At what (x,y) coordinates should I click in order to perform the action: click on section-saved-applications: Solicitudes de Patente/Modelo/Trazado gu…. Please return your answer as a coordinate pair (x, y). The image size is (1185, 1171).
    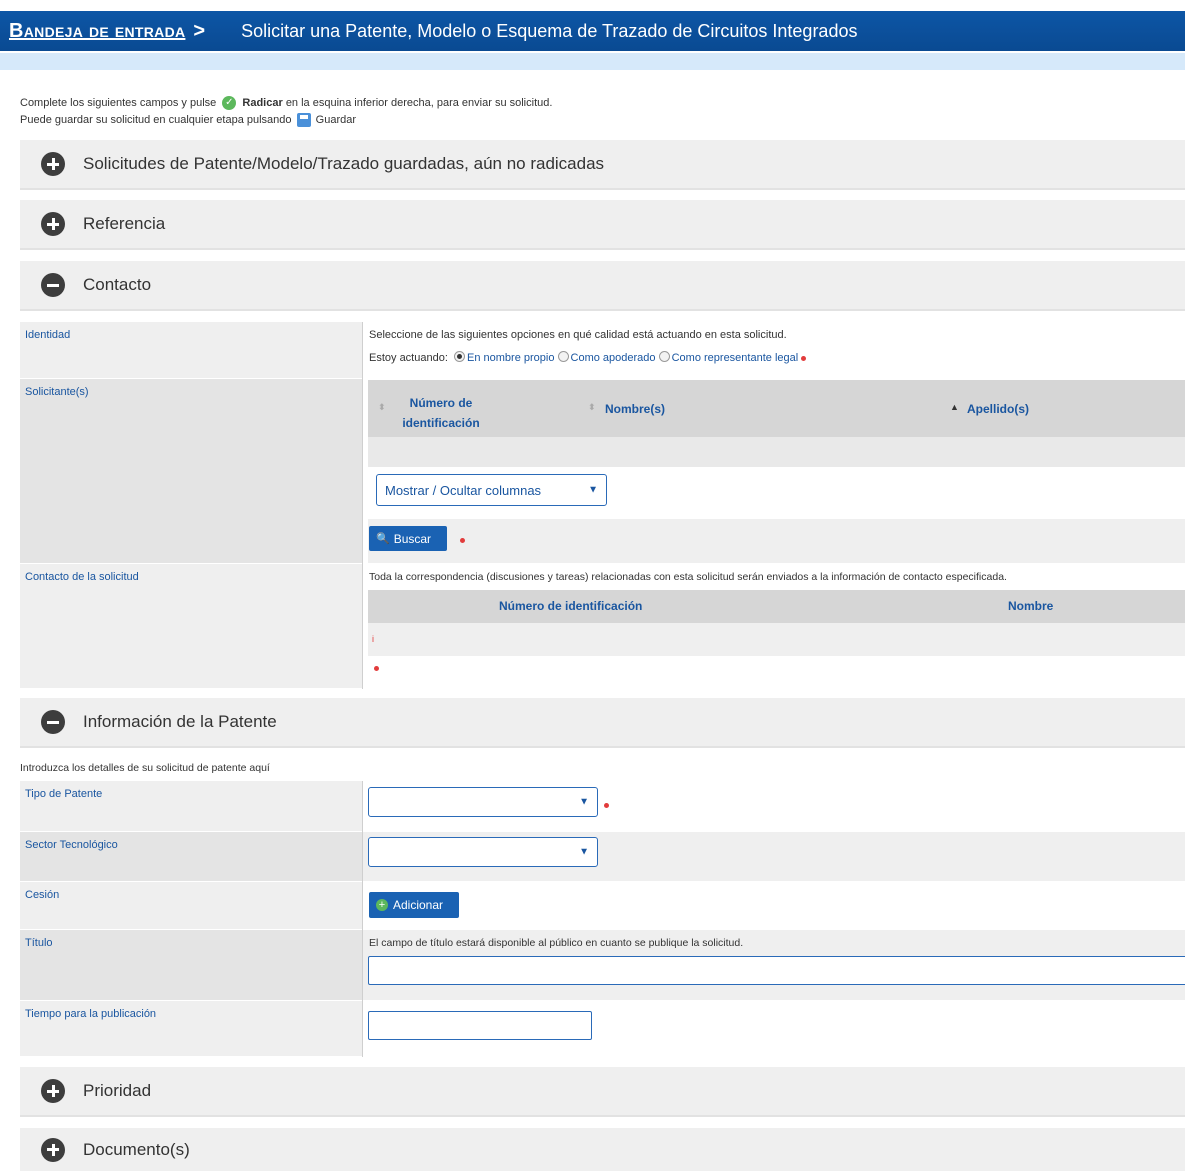
    Looking at the image, I should click on (602, 165).